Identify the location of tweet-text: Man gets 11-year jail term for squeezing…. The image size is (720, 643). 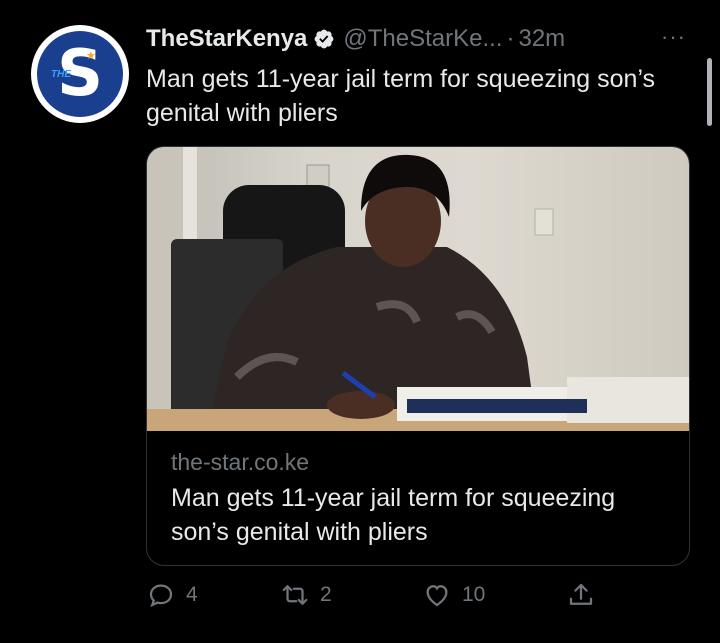
(401, 96).